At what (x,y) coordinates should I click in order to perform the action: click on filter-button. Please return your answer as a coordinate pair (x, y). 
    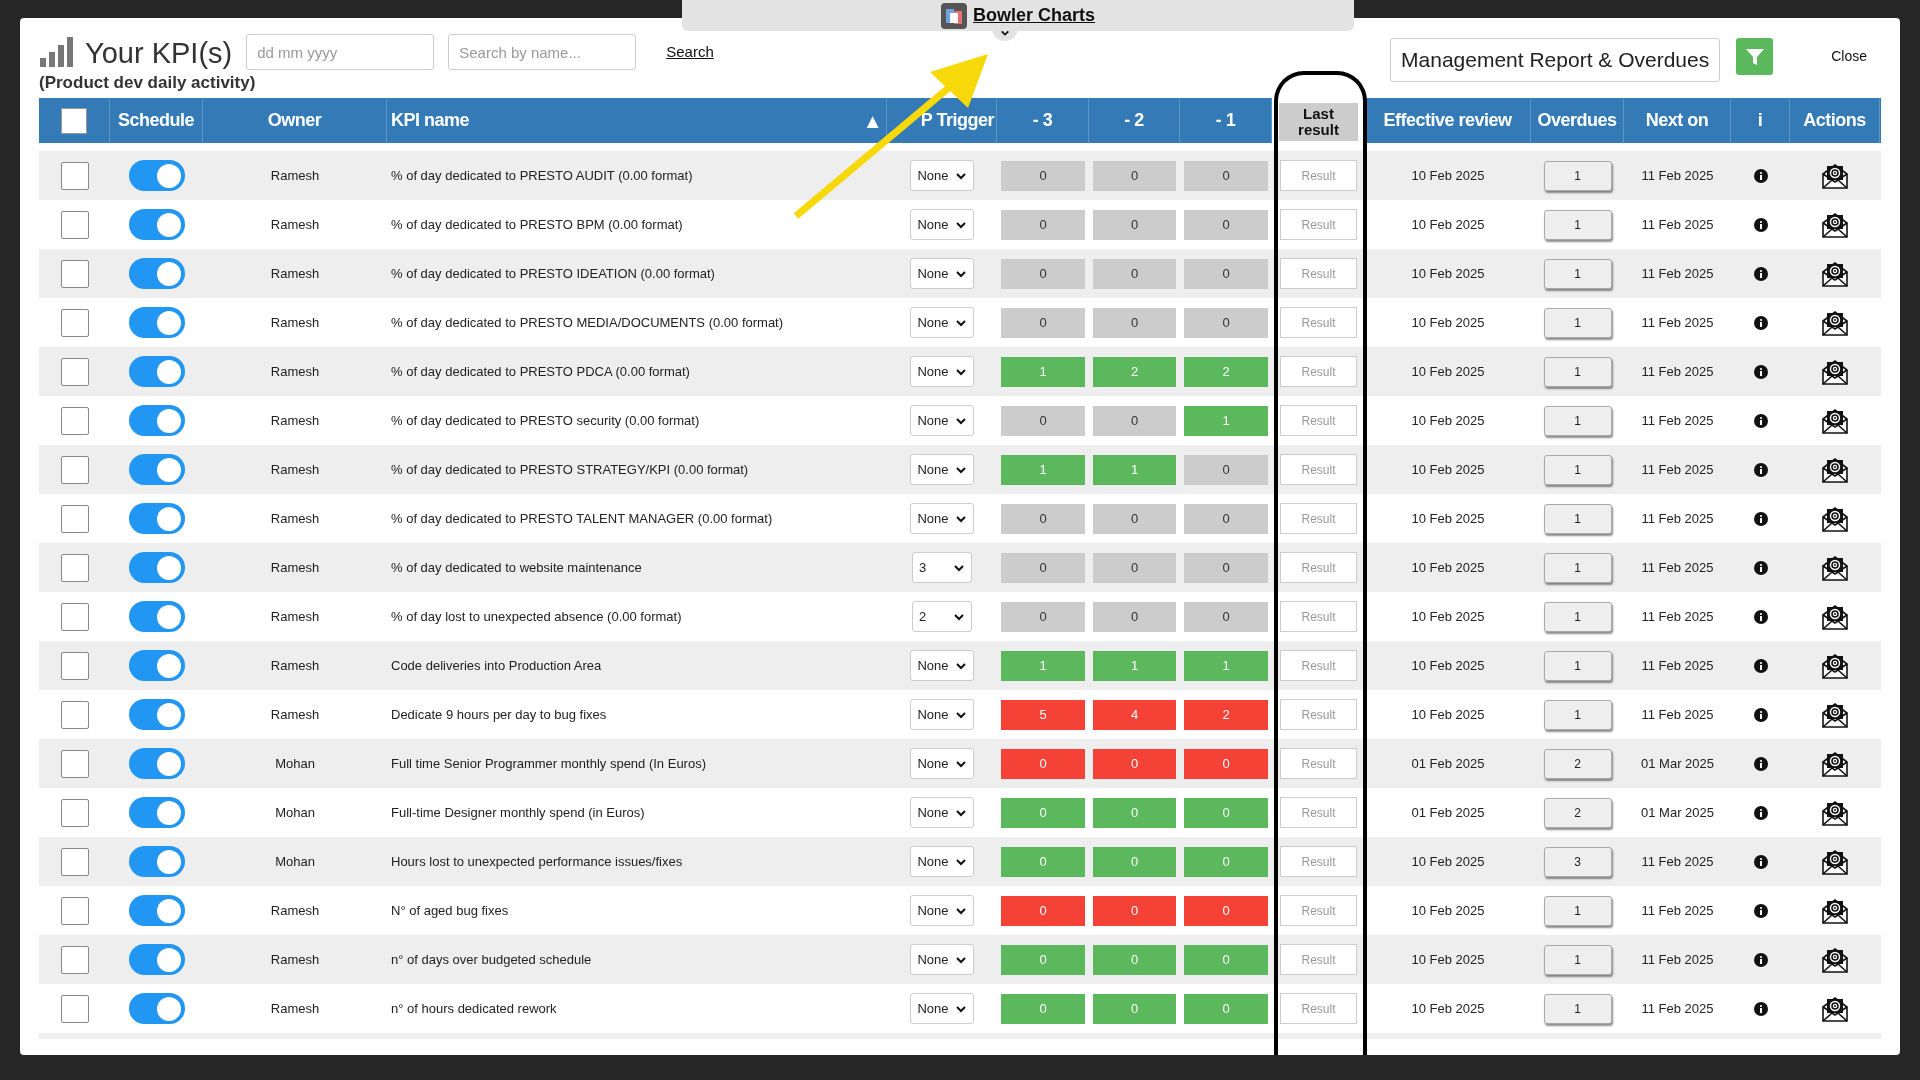
    Looking at the image, I should click on (1755, 56).